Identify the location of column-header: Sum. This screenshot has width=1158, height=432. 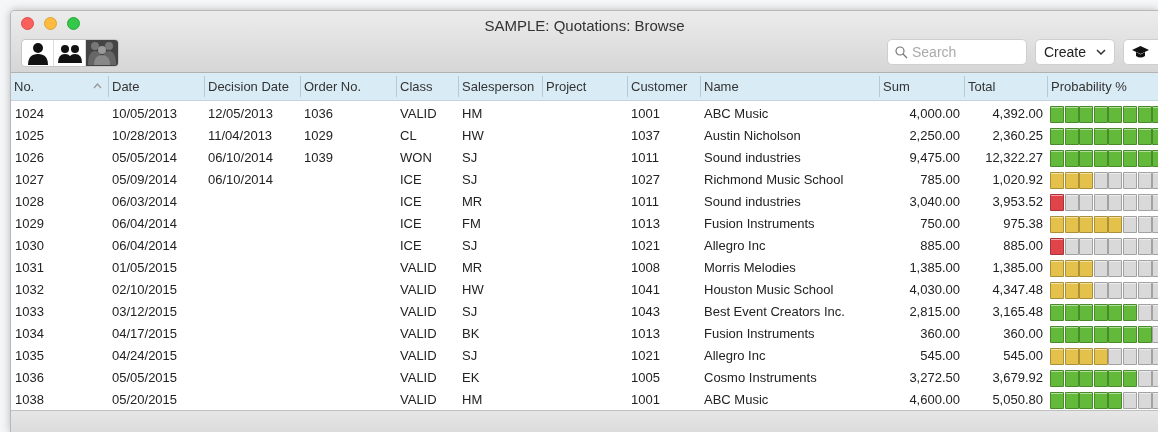
(895, 86).